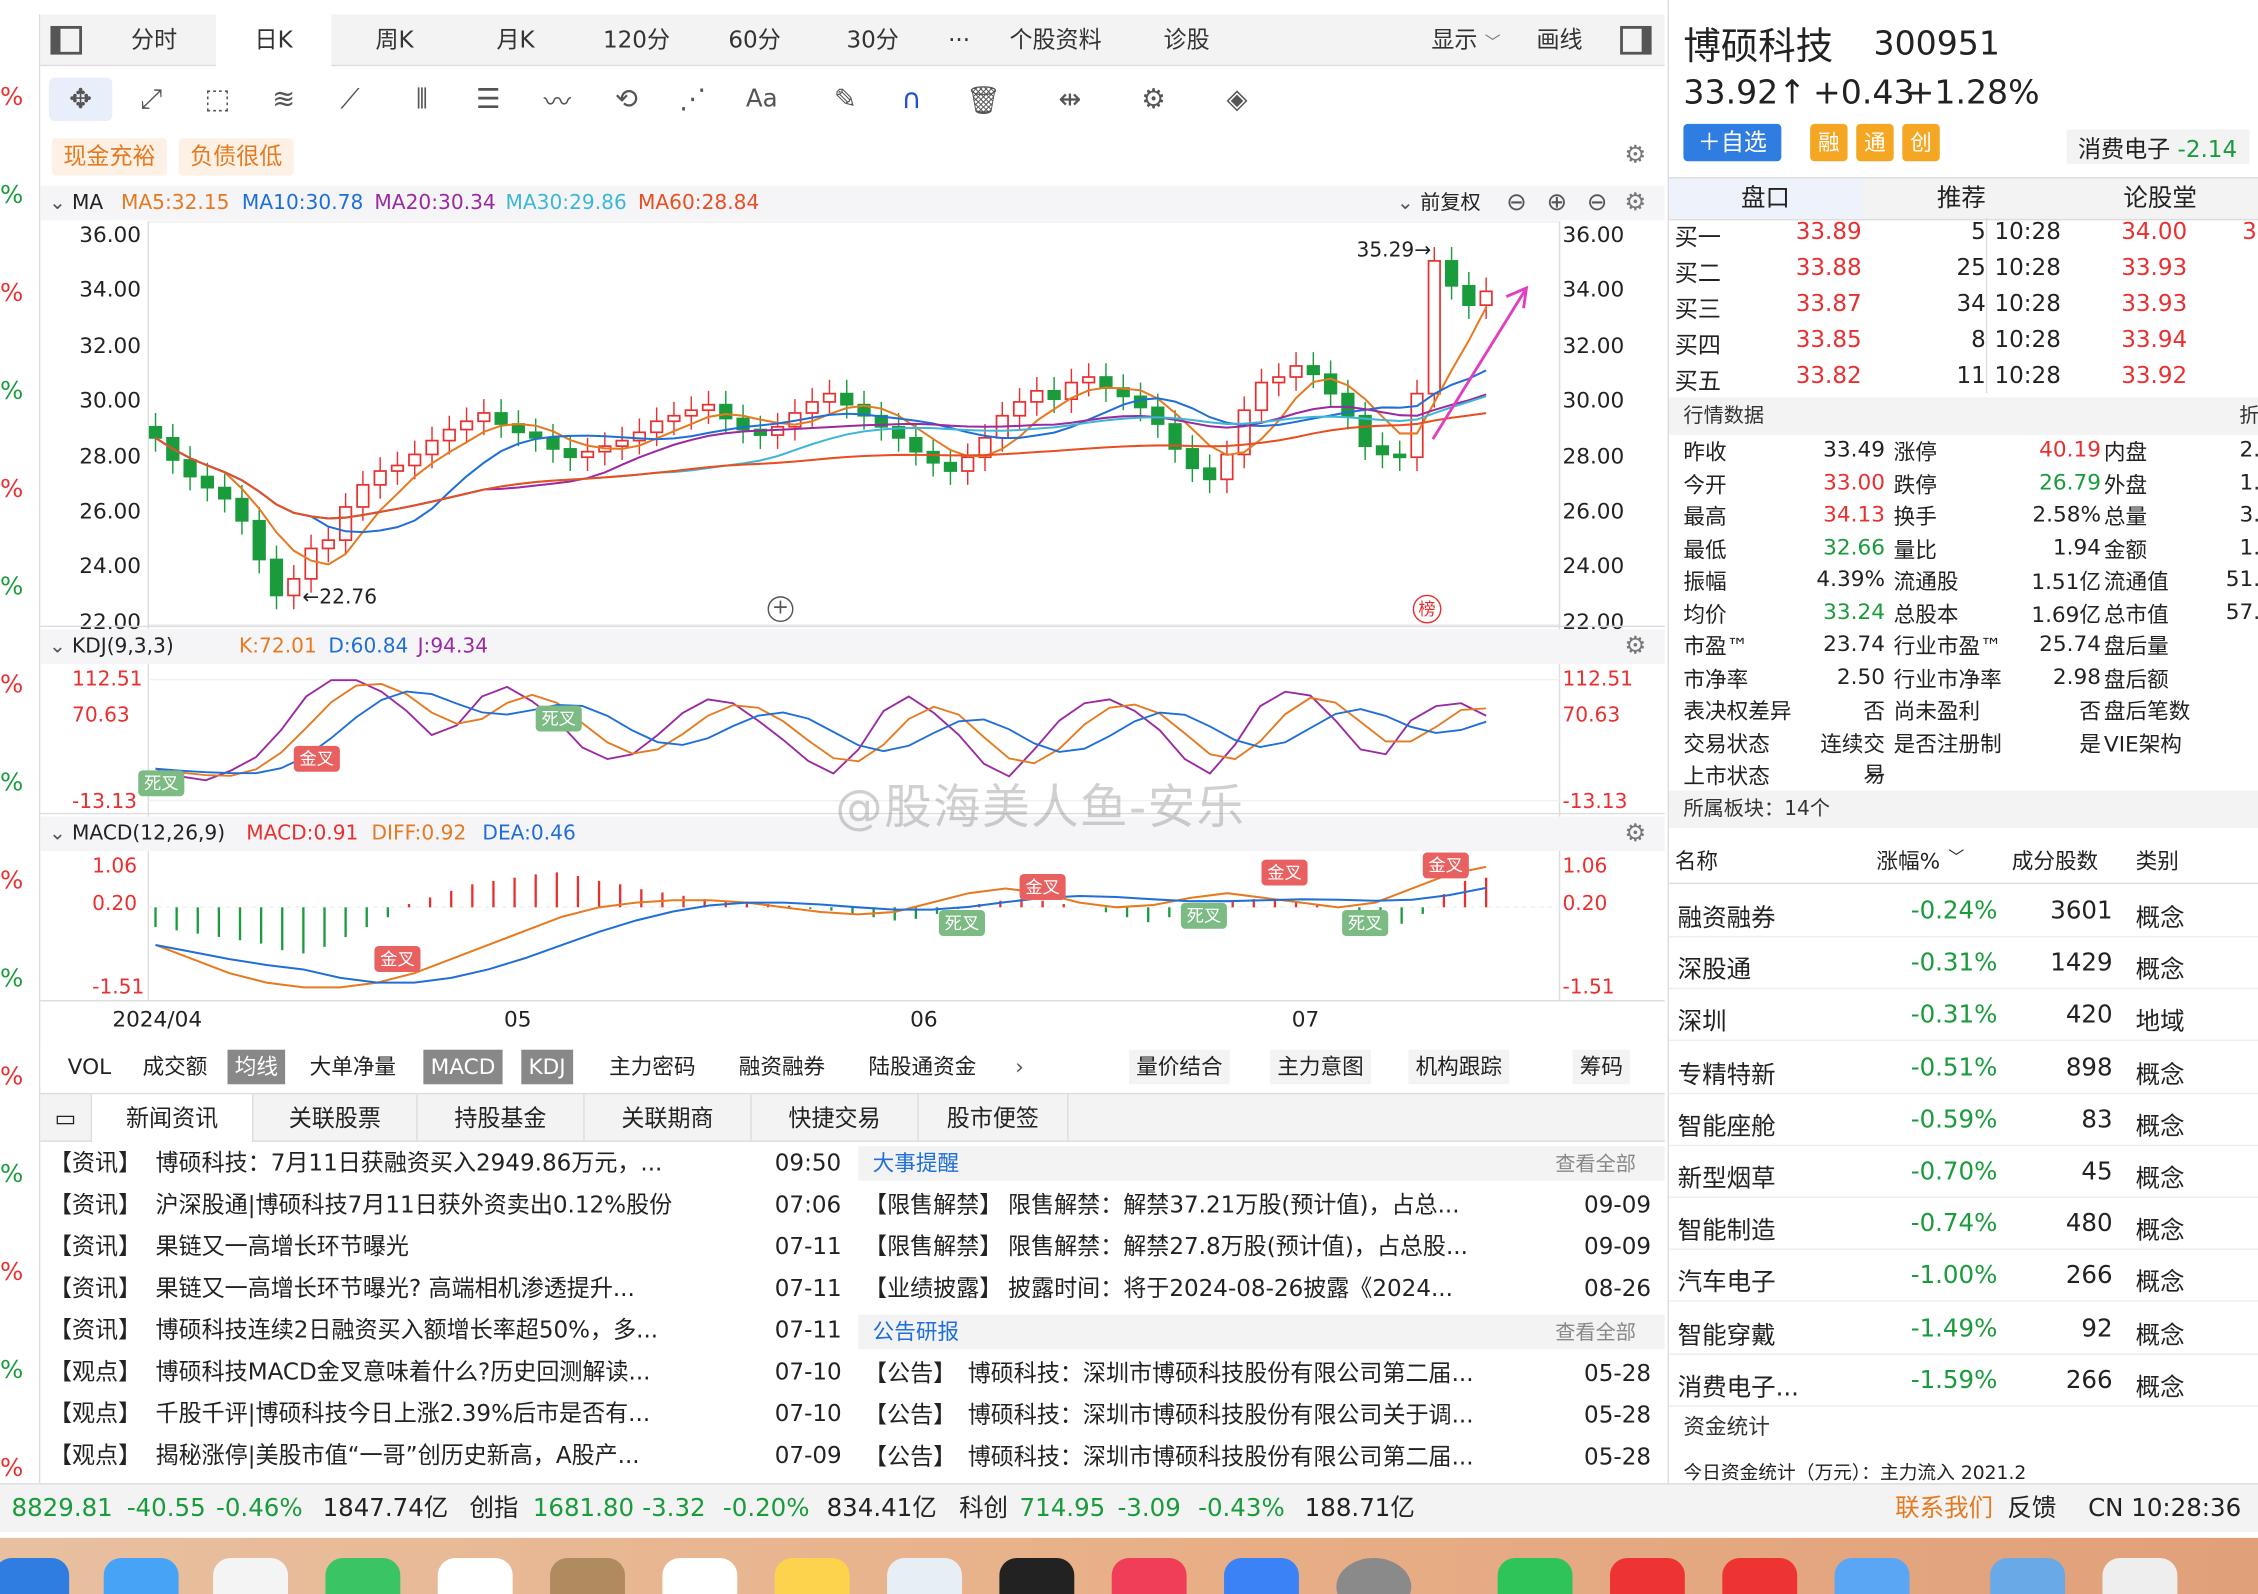  What do you see at coordinates (2055, 860) in the screenshot?
I see `col-count: 成分股数` at bounding box center [2055, 860].